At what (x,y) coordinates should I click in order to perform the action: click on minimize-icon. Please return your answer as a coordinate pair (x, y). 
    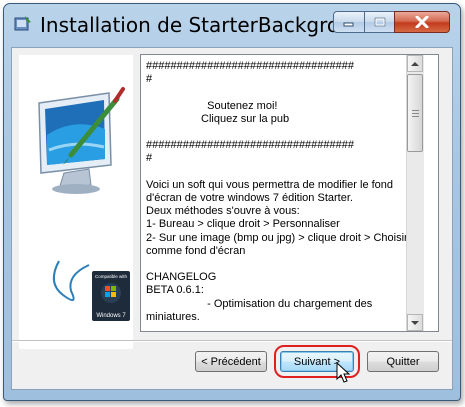
    Looking at the image, I should click on (348, 24).